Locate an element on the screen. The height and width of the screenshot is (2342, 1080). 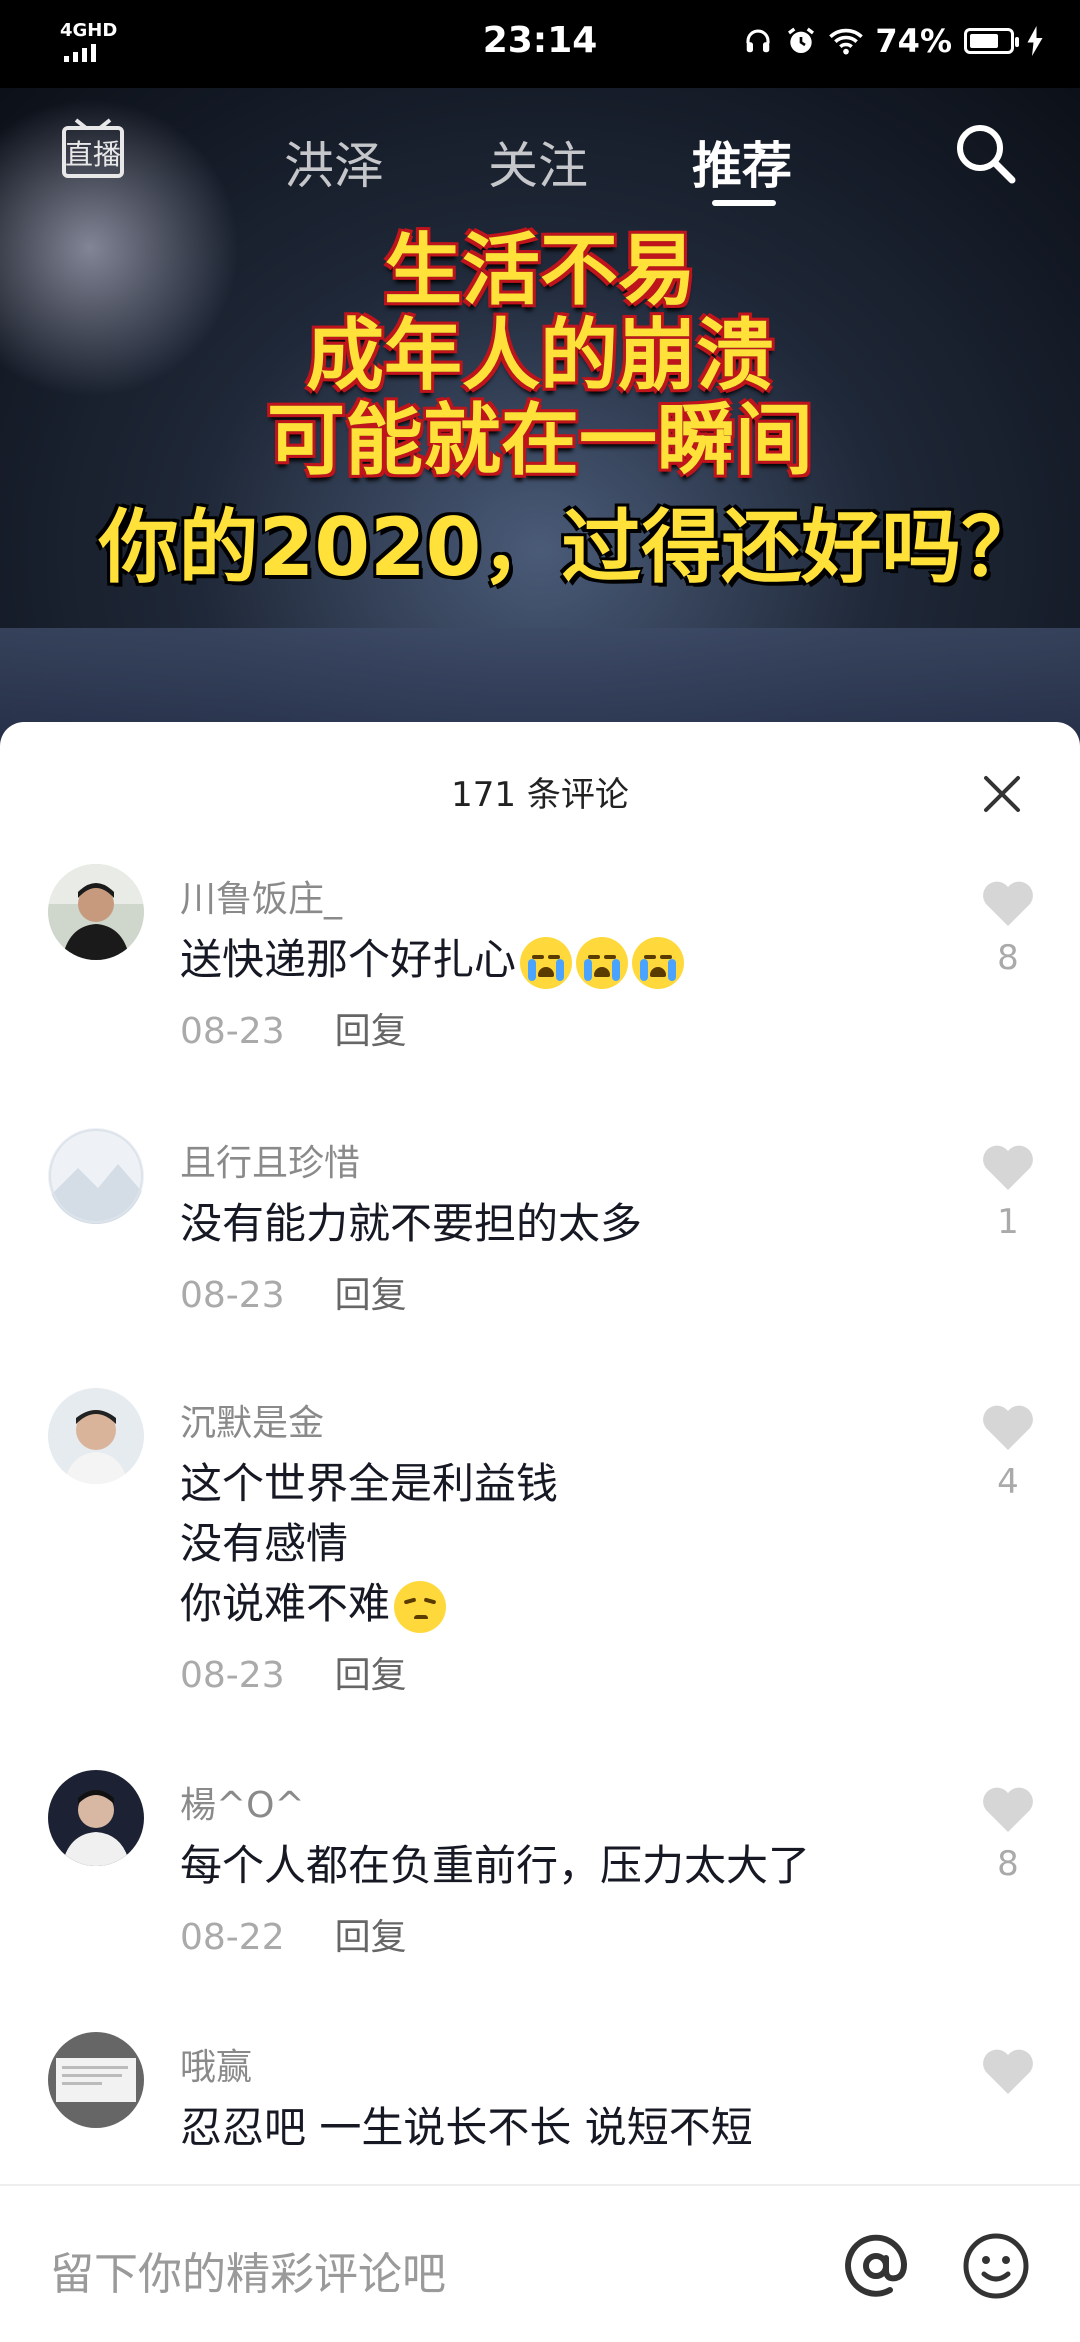
tab-local: 洪泽 is located at coordinates (334, 162).